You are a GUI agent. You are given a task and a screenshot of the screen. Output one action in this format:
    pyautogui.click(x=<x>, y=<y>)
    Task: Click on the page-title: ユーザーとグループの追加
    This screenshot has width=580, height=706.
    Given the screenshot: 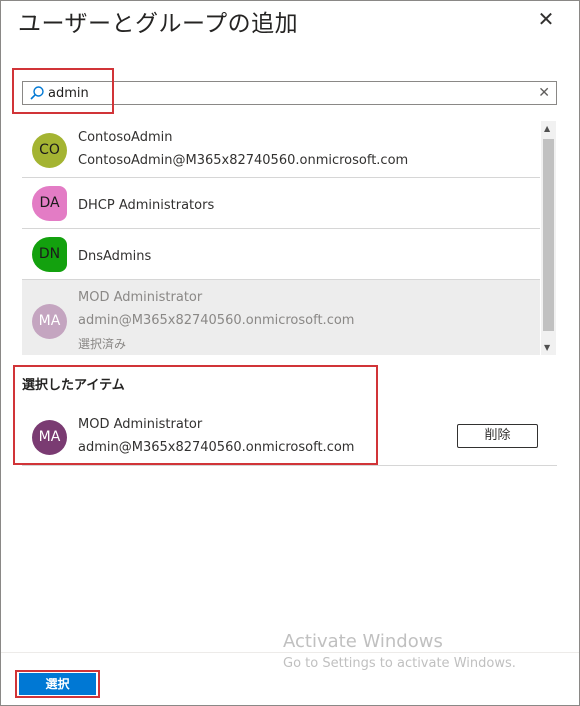 What is the action you would take?
    pyautogui.click(x=158, y=24)
    